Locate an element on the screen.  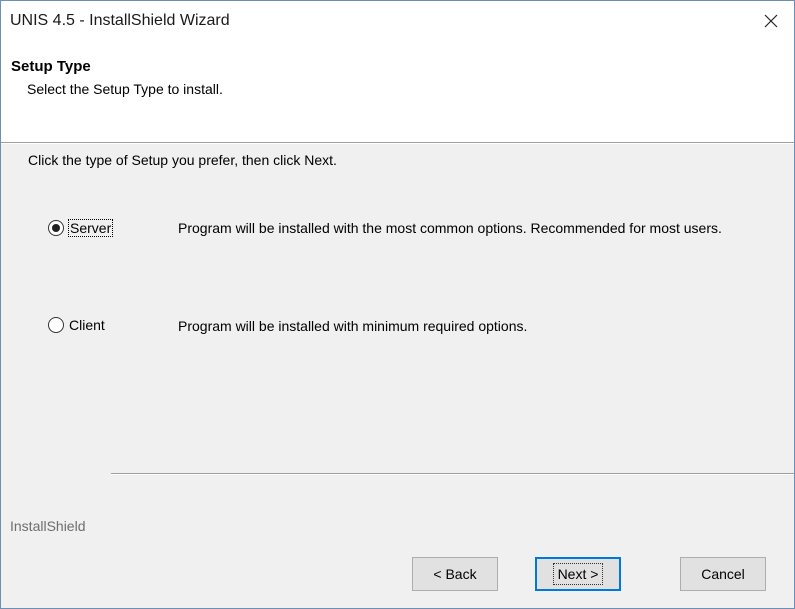
installshield-brand-label: InstallShield is located at coordinates (48, 526).